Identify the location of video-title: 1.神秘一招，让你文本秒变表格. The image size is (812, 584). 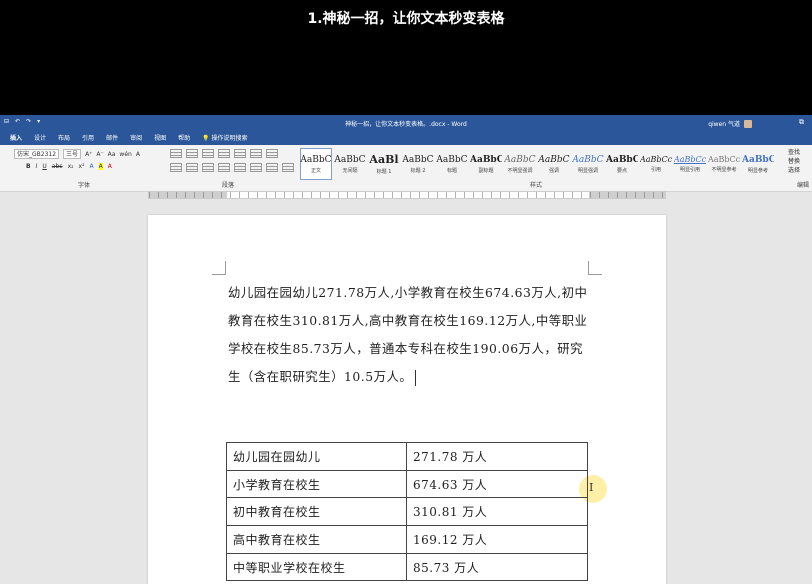
(406, 19).